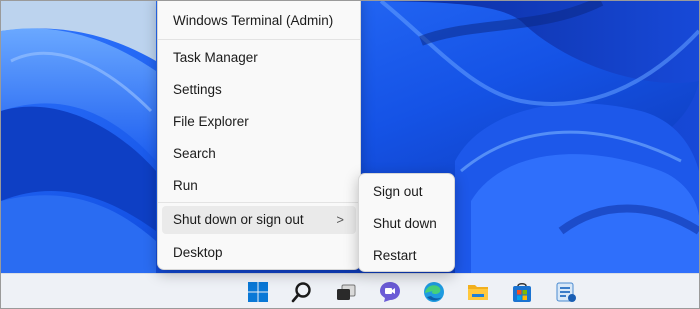 Image resolution: width=700 pixels, height=309 pixels. What do you see at coordinates (390, 292) in the screenshot?
I see `teams-chat-icon` at bounding box center [390, 292].